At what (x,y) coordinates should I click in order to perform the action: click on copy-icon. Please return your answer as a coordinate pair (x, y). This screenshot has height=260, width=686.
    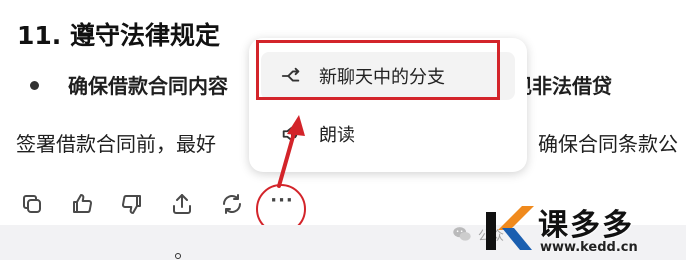
    Looking at the image, I should click on (32, 204).